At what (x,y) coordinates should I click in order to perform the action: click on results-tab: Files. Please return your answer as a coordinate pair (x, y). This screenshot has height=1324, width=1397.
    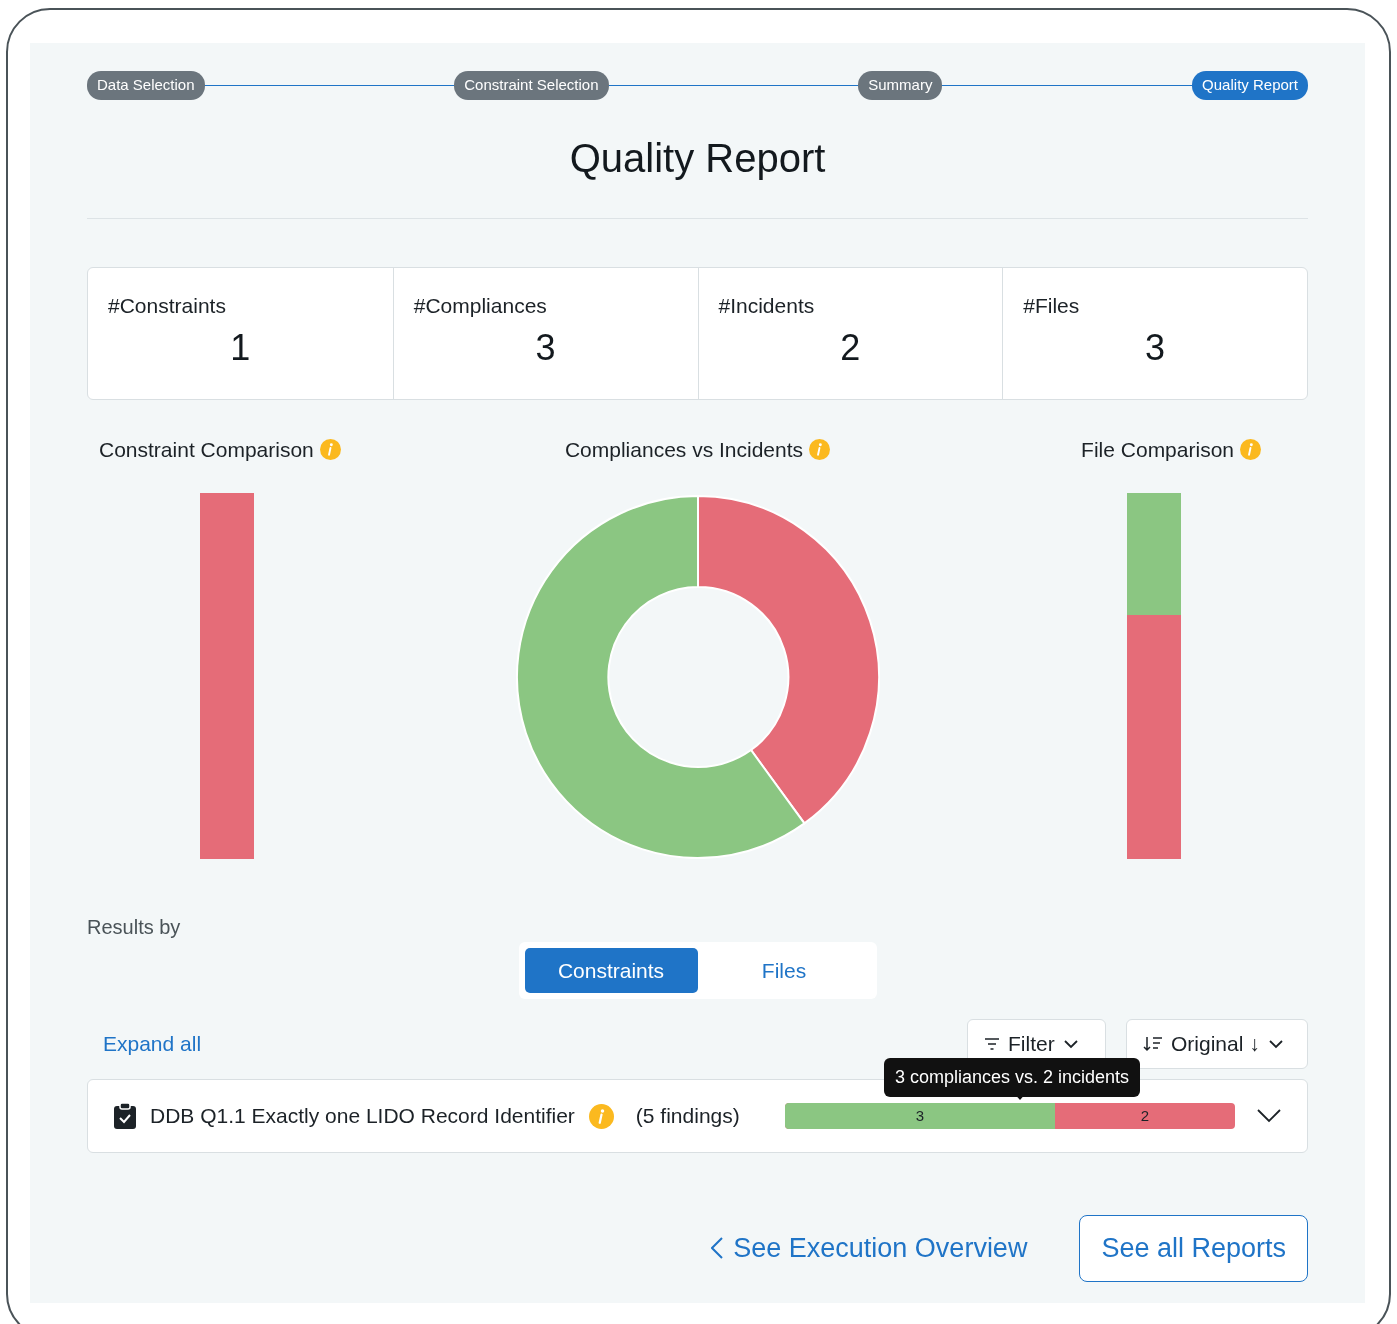
    Looking at the image, I should click on (784, 970).